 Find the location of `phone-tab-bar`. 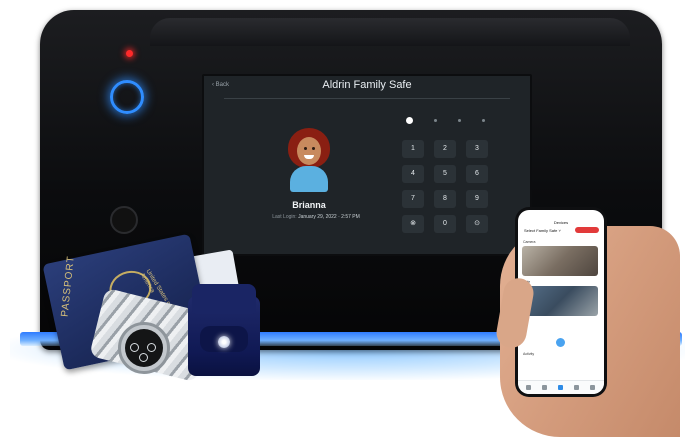

phone-tab-bar is located at coordinates (561, 387).